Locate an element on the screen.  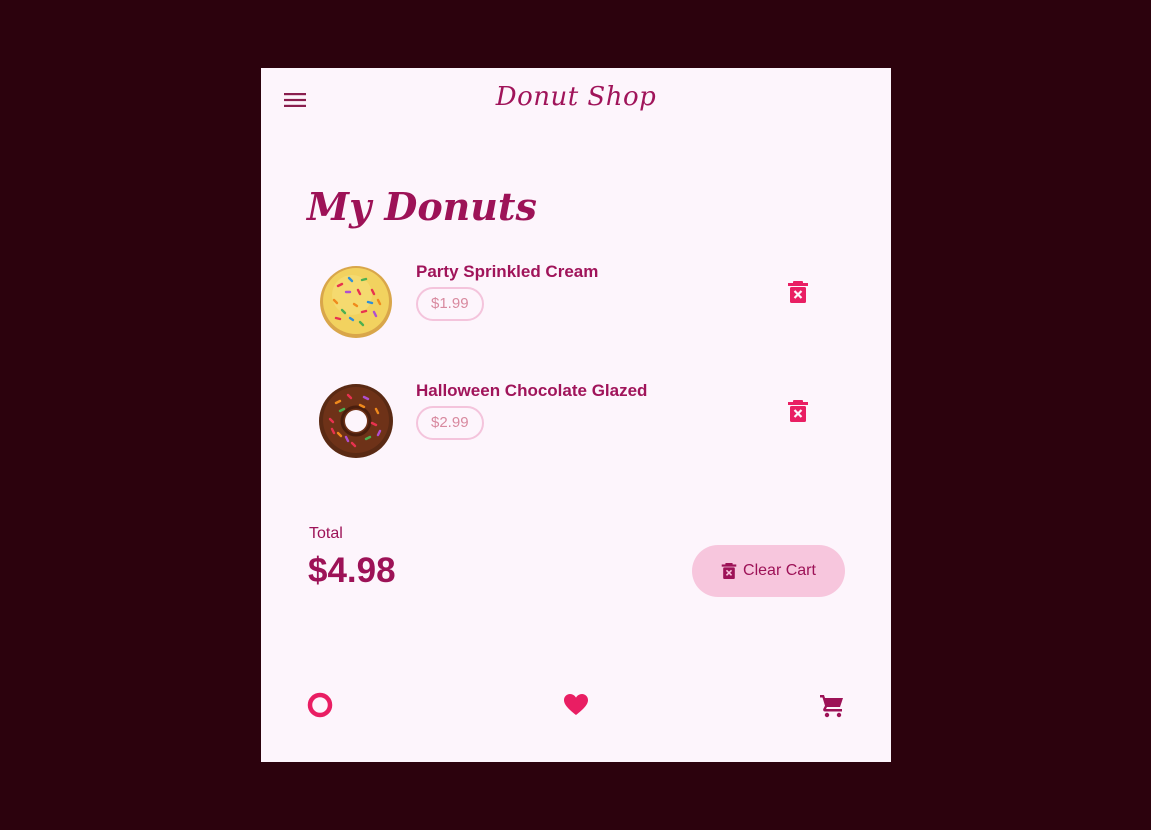
price-chip: $2.99 is located at coordinates (450, 423).